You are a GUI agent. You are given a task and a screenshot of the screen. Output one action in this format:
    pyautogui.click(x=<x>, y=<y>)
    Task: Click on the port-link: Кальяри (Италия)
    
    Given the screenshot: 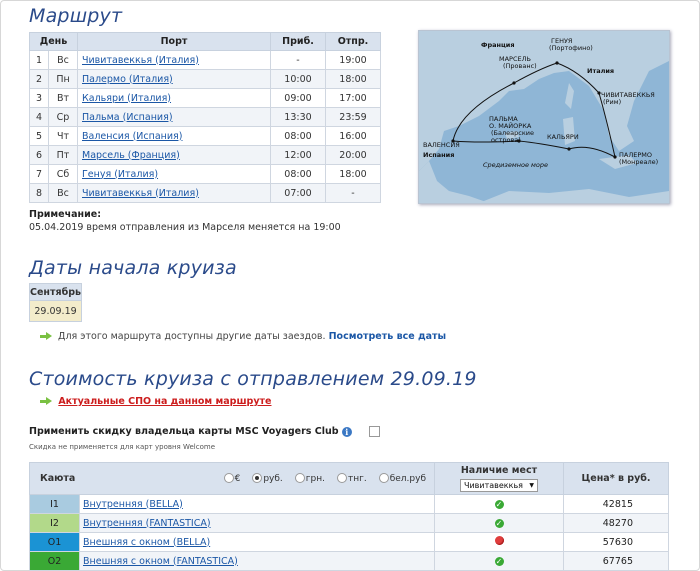 What is the action you would take?
    pyautogui.click(x=126, y=98)
    